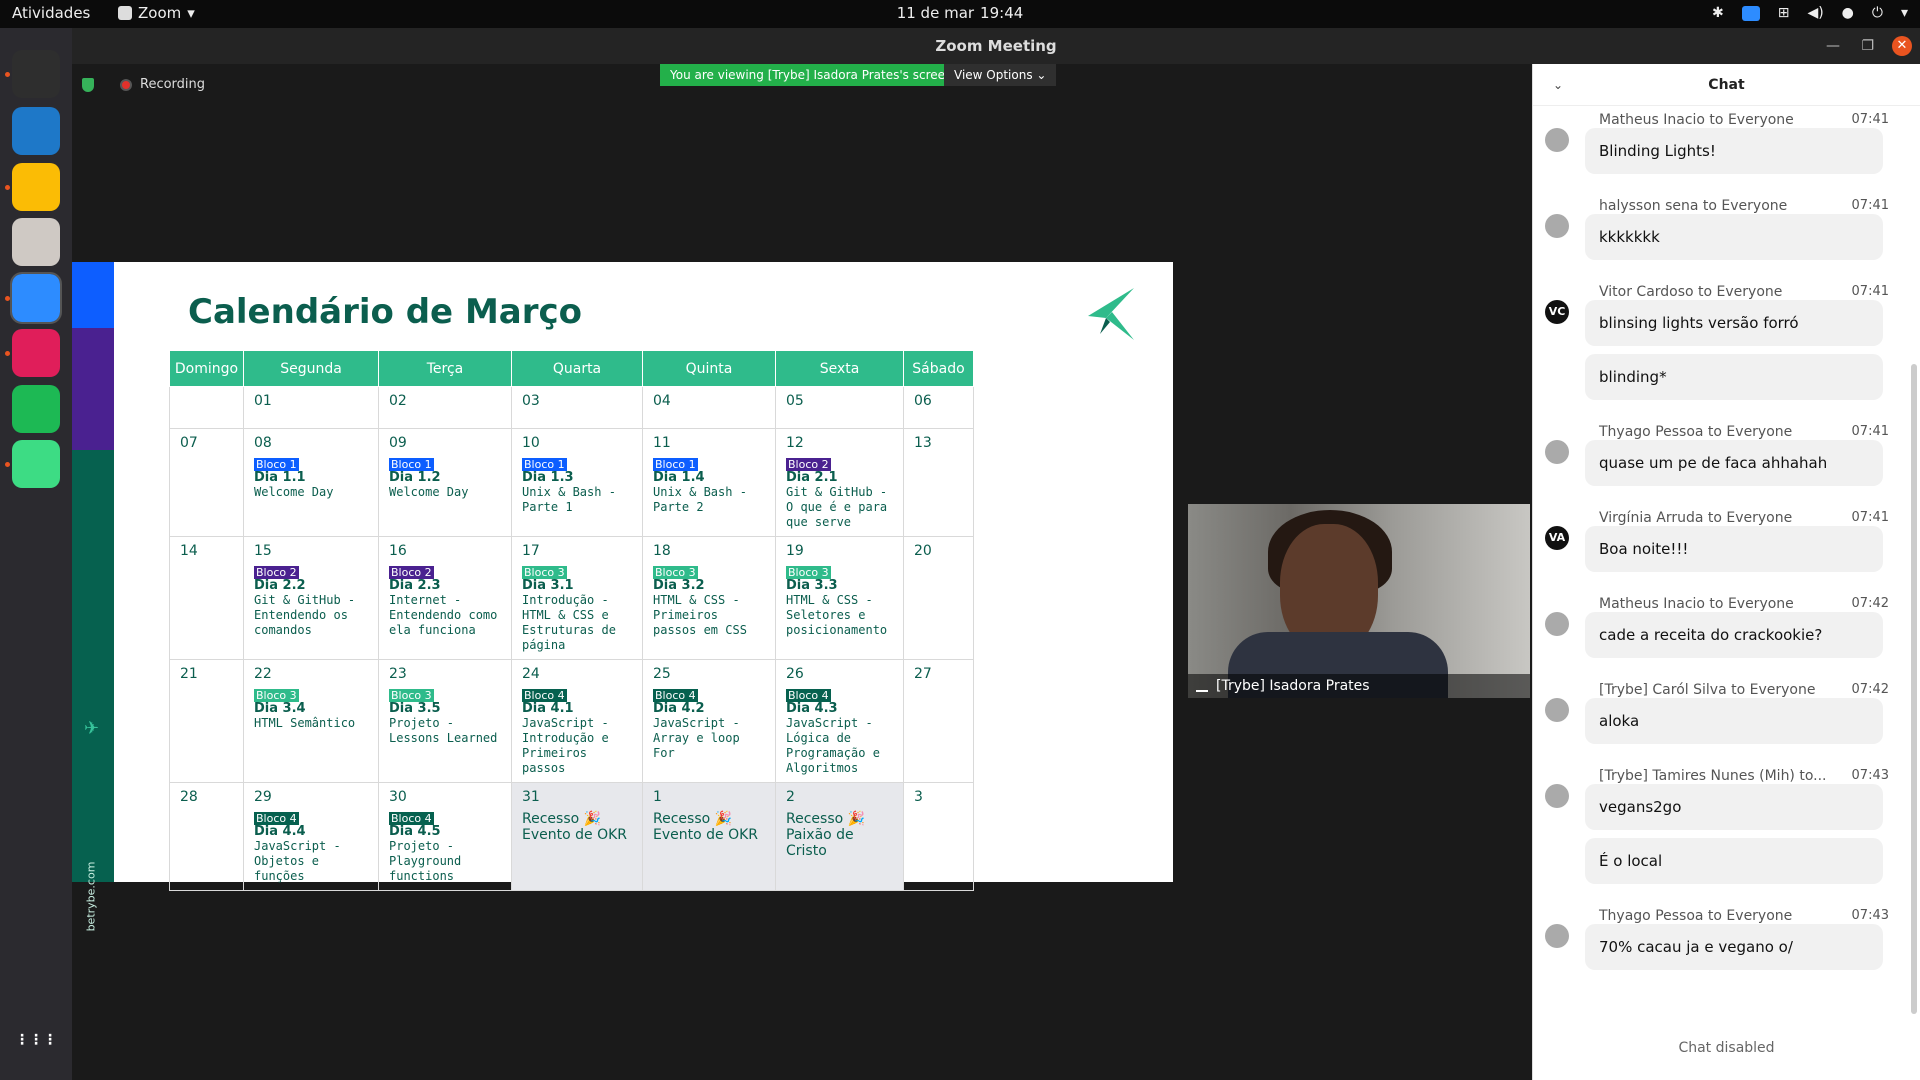 Image resolution: width=1920 pixels, height=1080 pixels. Describe the element at coordinates (1815, 13) in the screenshot. I see `volume-icon: ◀)` at that location.